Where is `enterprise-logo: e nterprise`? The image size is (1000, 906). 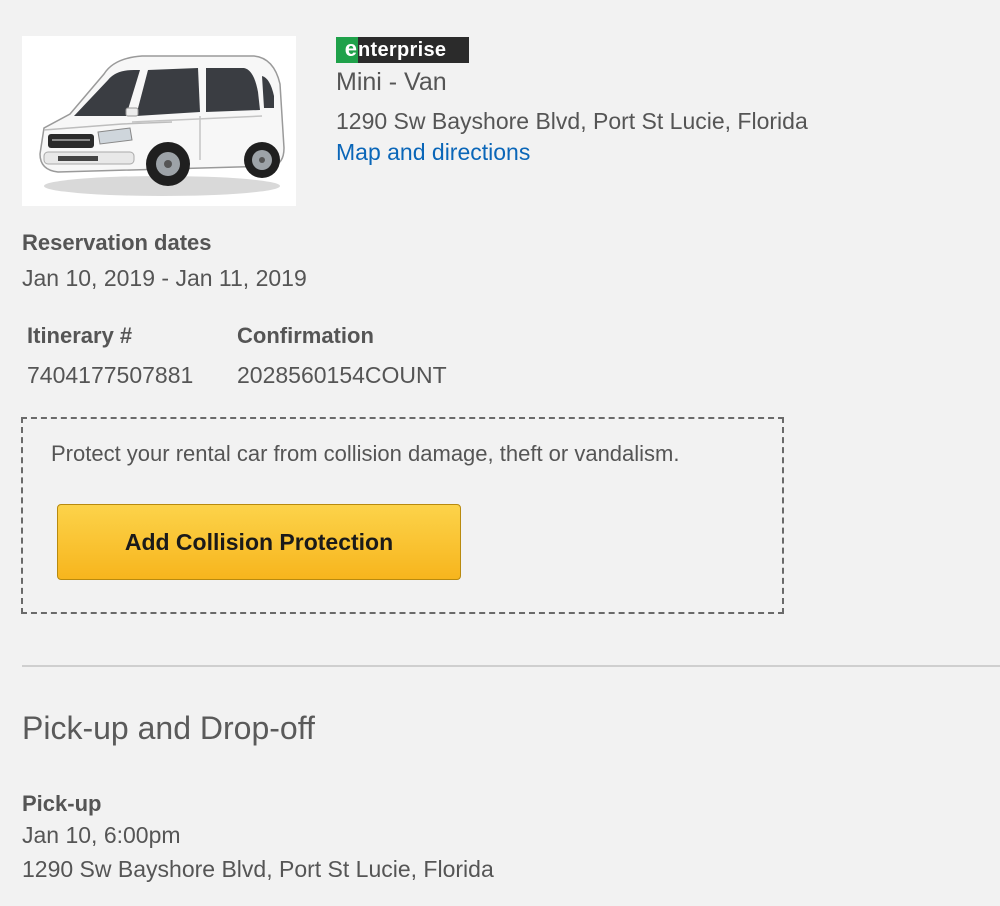
enterprise-logo: e nterprise is located at coordinates (402, 50).